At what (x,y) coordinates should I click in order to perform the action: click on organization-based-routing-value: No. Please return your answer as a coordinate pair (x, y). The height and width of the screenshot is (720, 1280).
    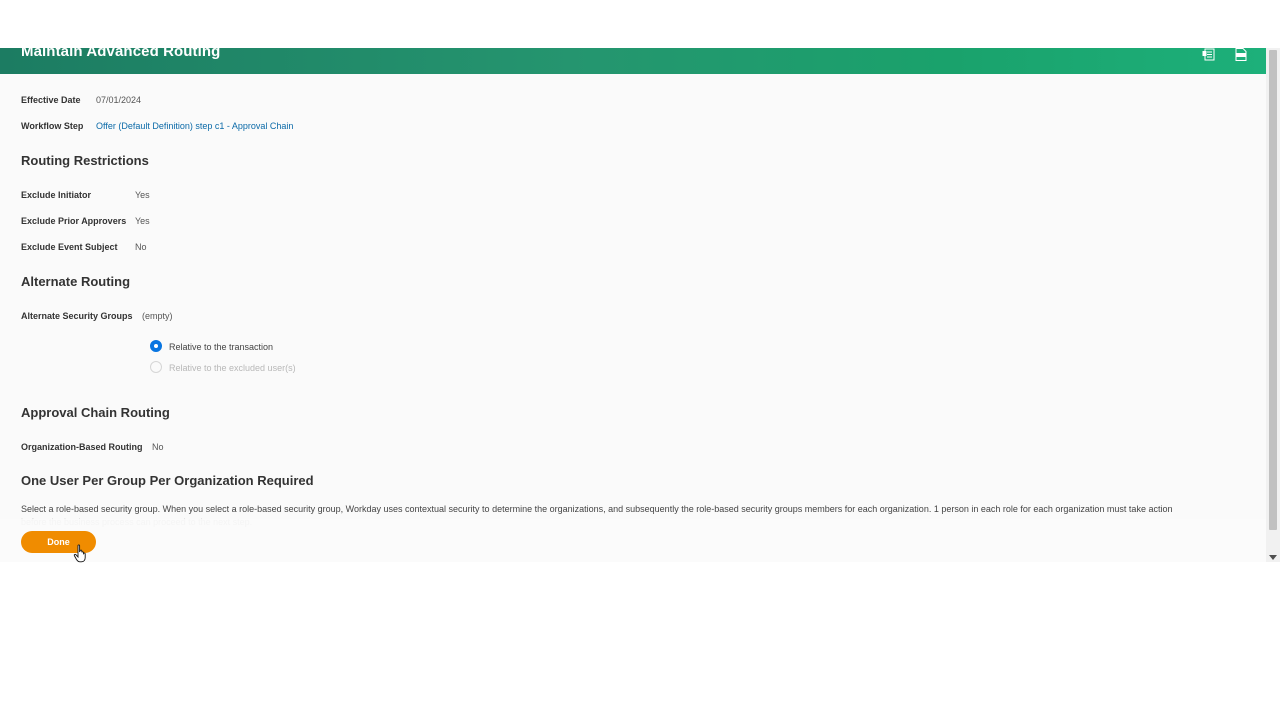
    Looking at the image, I should click on (158, 447).